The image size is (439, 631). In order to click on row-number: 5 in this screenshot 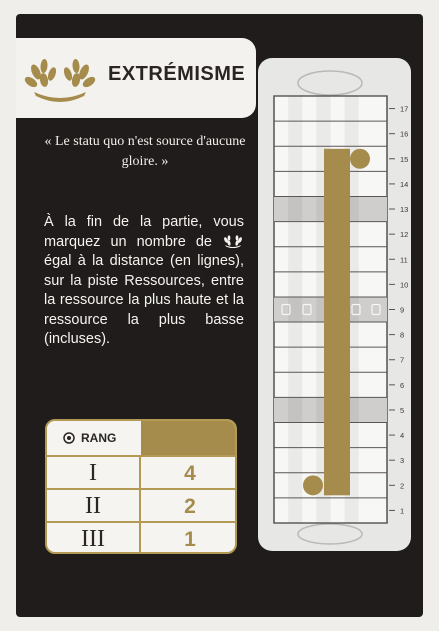, I will do `click(402, 410)`.